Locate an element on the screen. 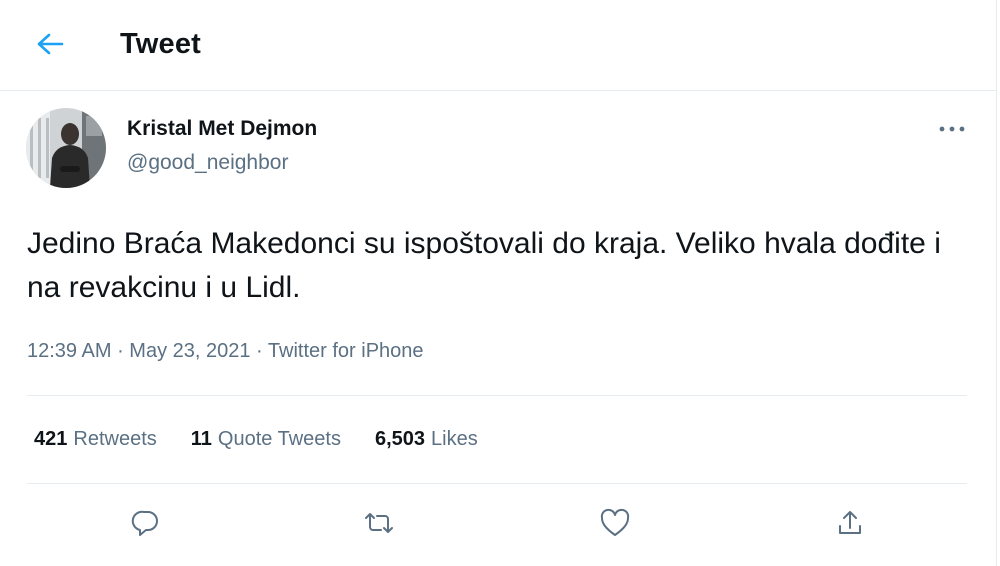 This screenshot has height=566, width=1000. share-icon is located at coordinates (850, 522).